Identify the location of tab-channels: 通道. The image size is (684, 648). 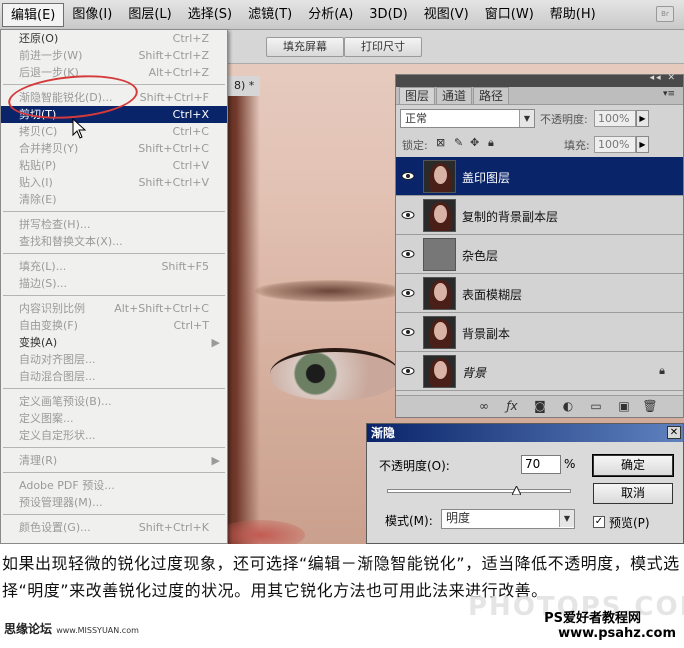
(454, 95).